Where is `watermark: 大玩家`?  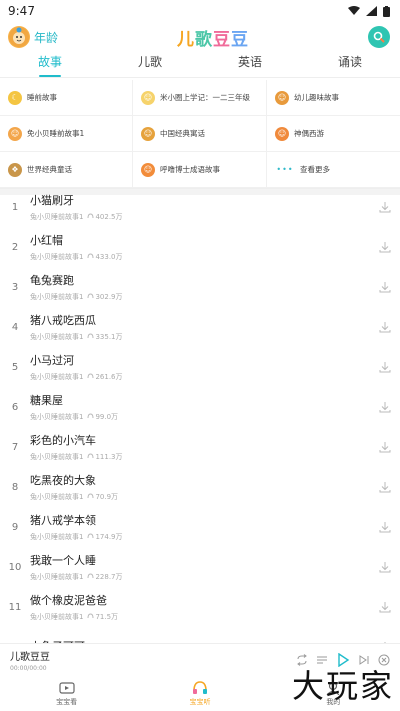 watermark: 大玩家 is located at coordinates (342, 686).